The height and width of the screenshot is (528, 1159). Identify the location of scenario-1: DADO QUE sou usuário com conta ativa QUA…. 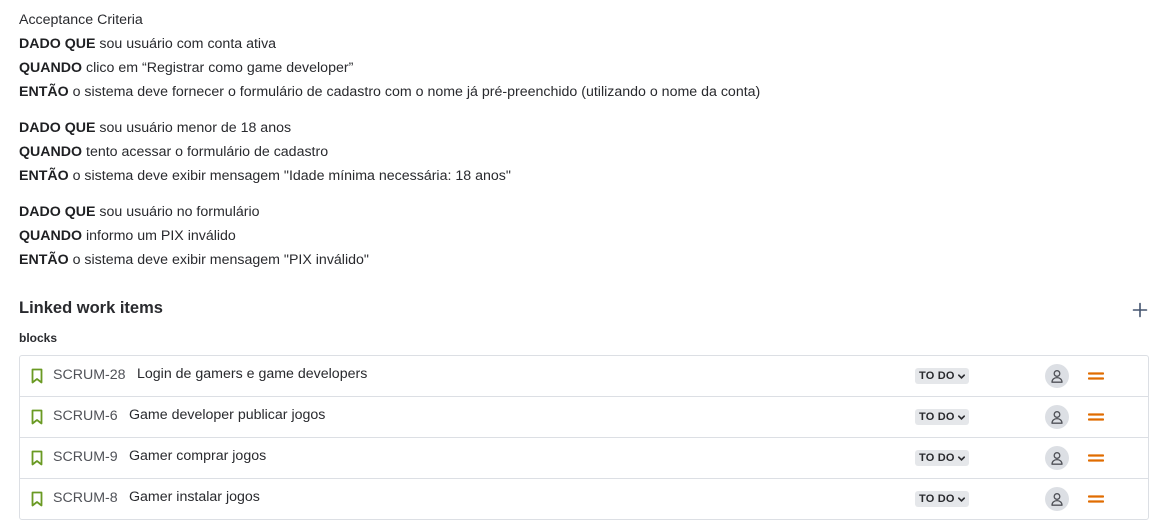
(579, 68).